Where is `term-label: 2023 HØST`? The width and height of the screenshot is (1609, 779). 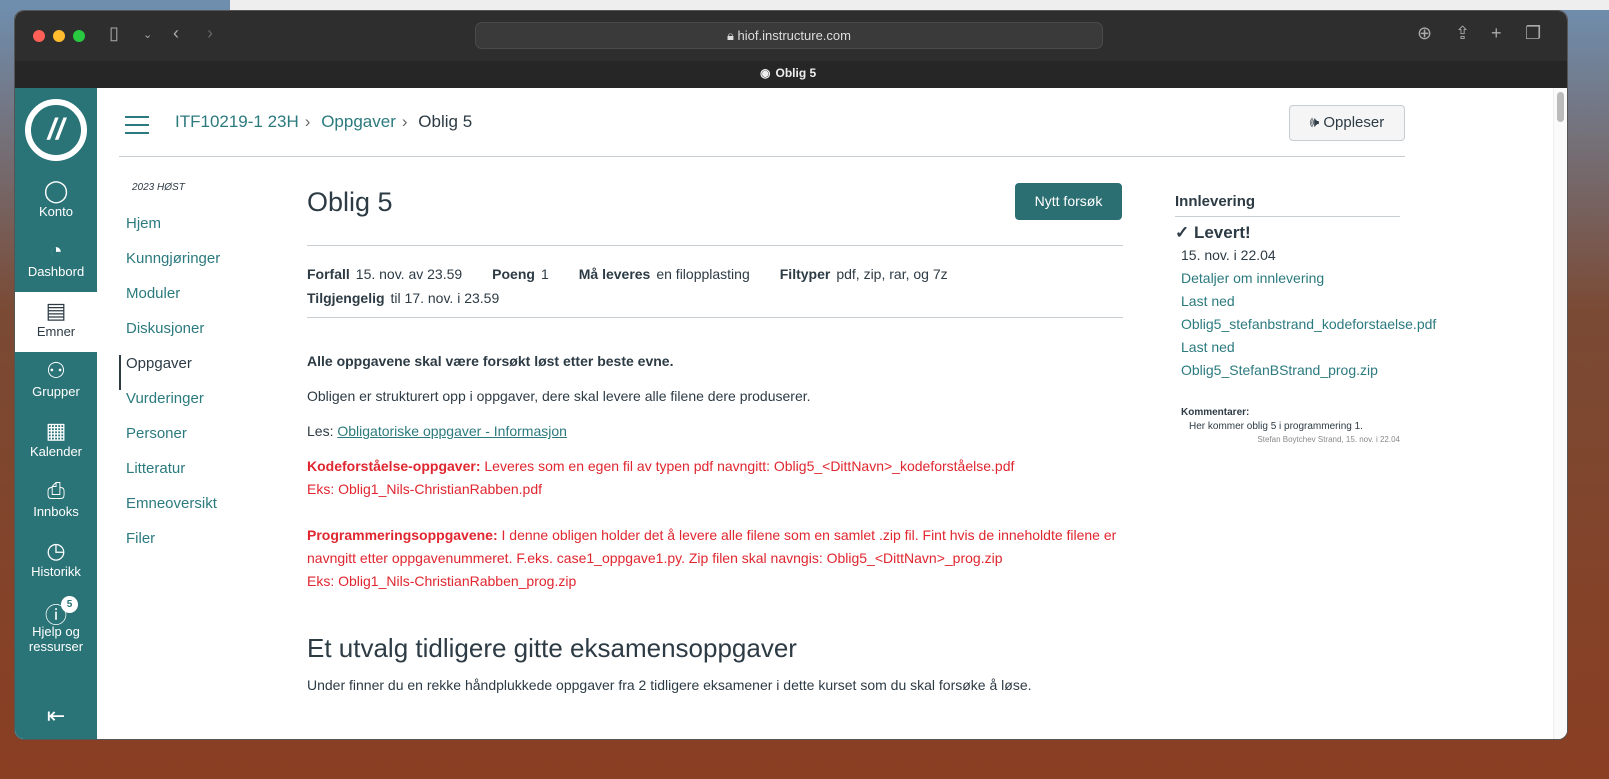
term-label: 2023 HØST is located at coordinates (158, 187).